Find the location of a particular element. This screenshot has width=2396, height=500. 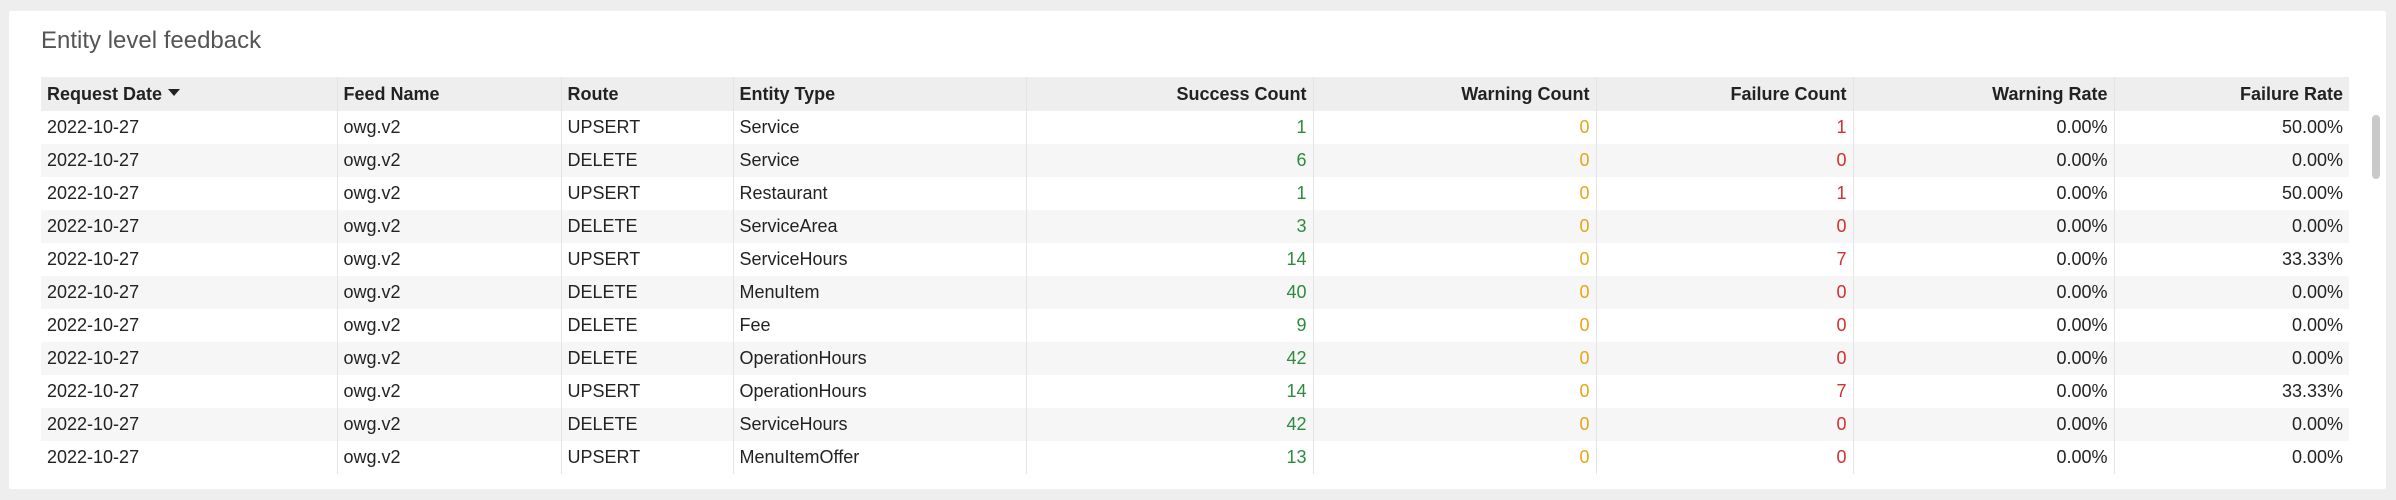

column-header-success-count: Success Count is located at coordinates (1170, 94).